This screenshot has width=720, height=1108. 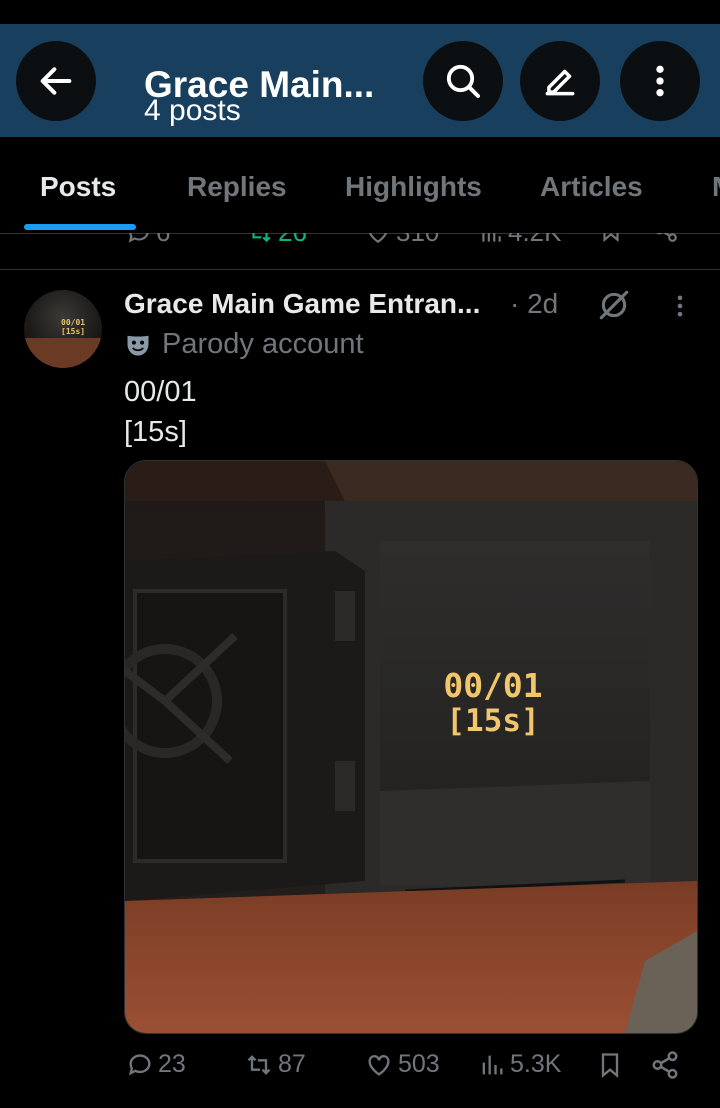 I want to click on prev-share-button, so click(x=666, y=238).